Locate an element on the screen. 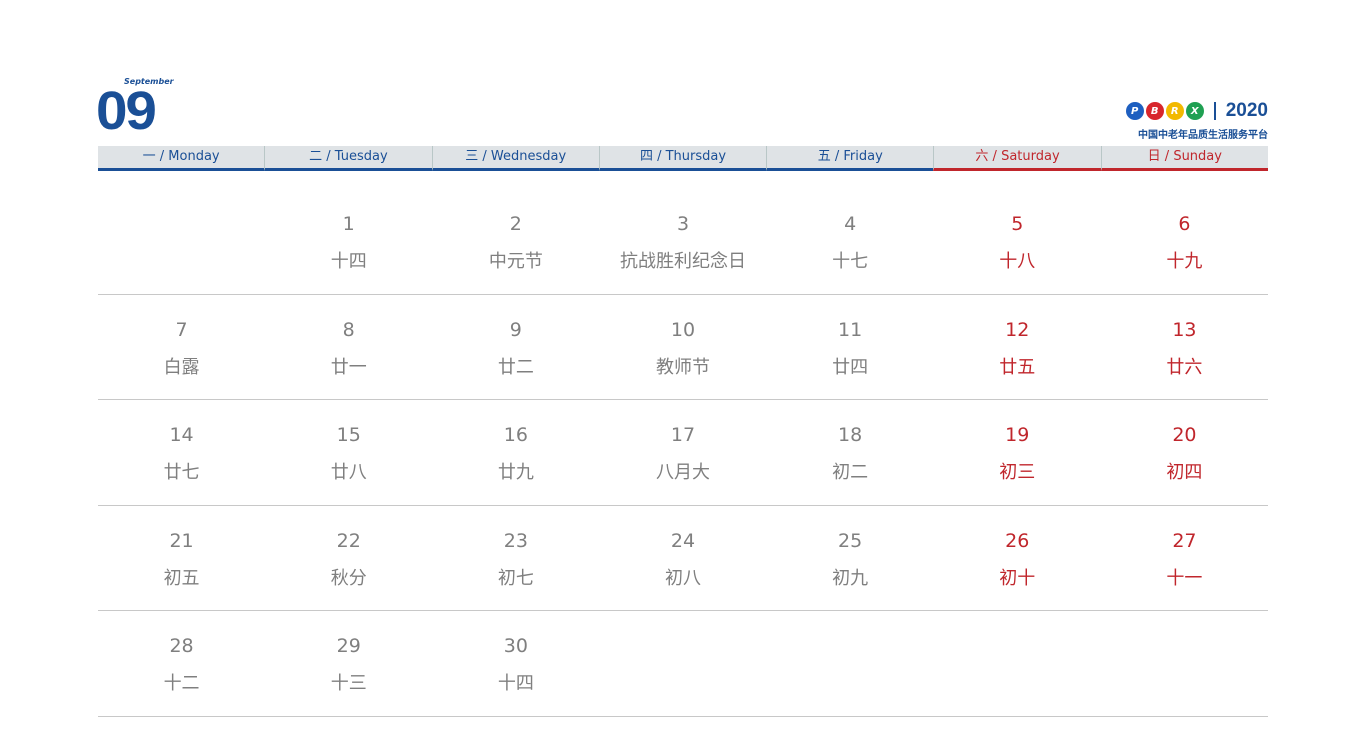 This screenshot has height=736, width=1366. day-cell: 15 廿八 is located at coordinates (348, 452).